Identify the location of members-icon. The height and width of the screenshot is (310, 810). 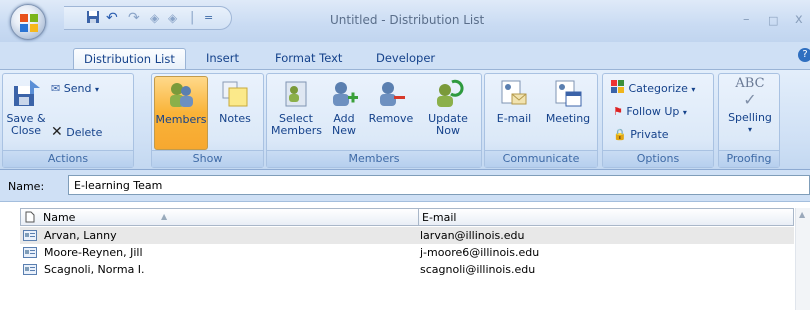
(181, 95).